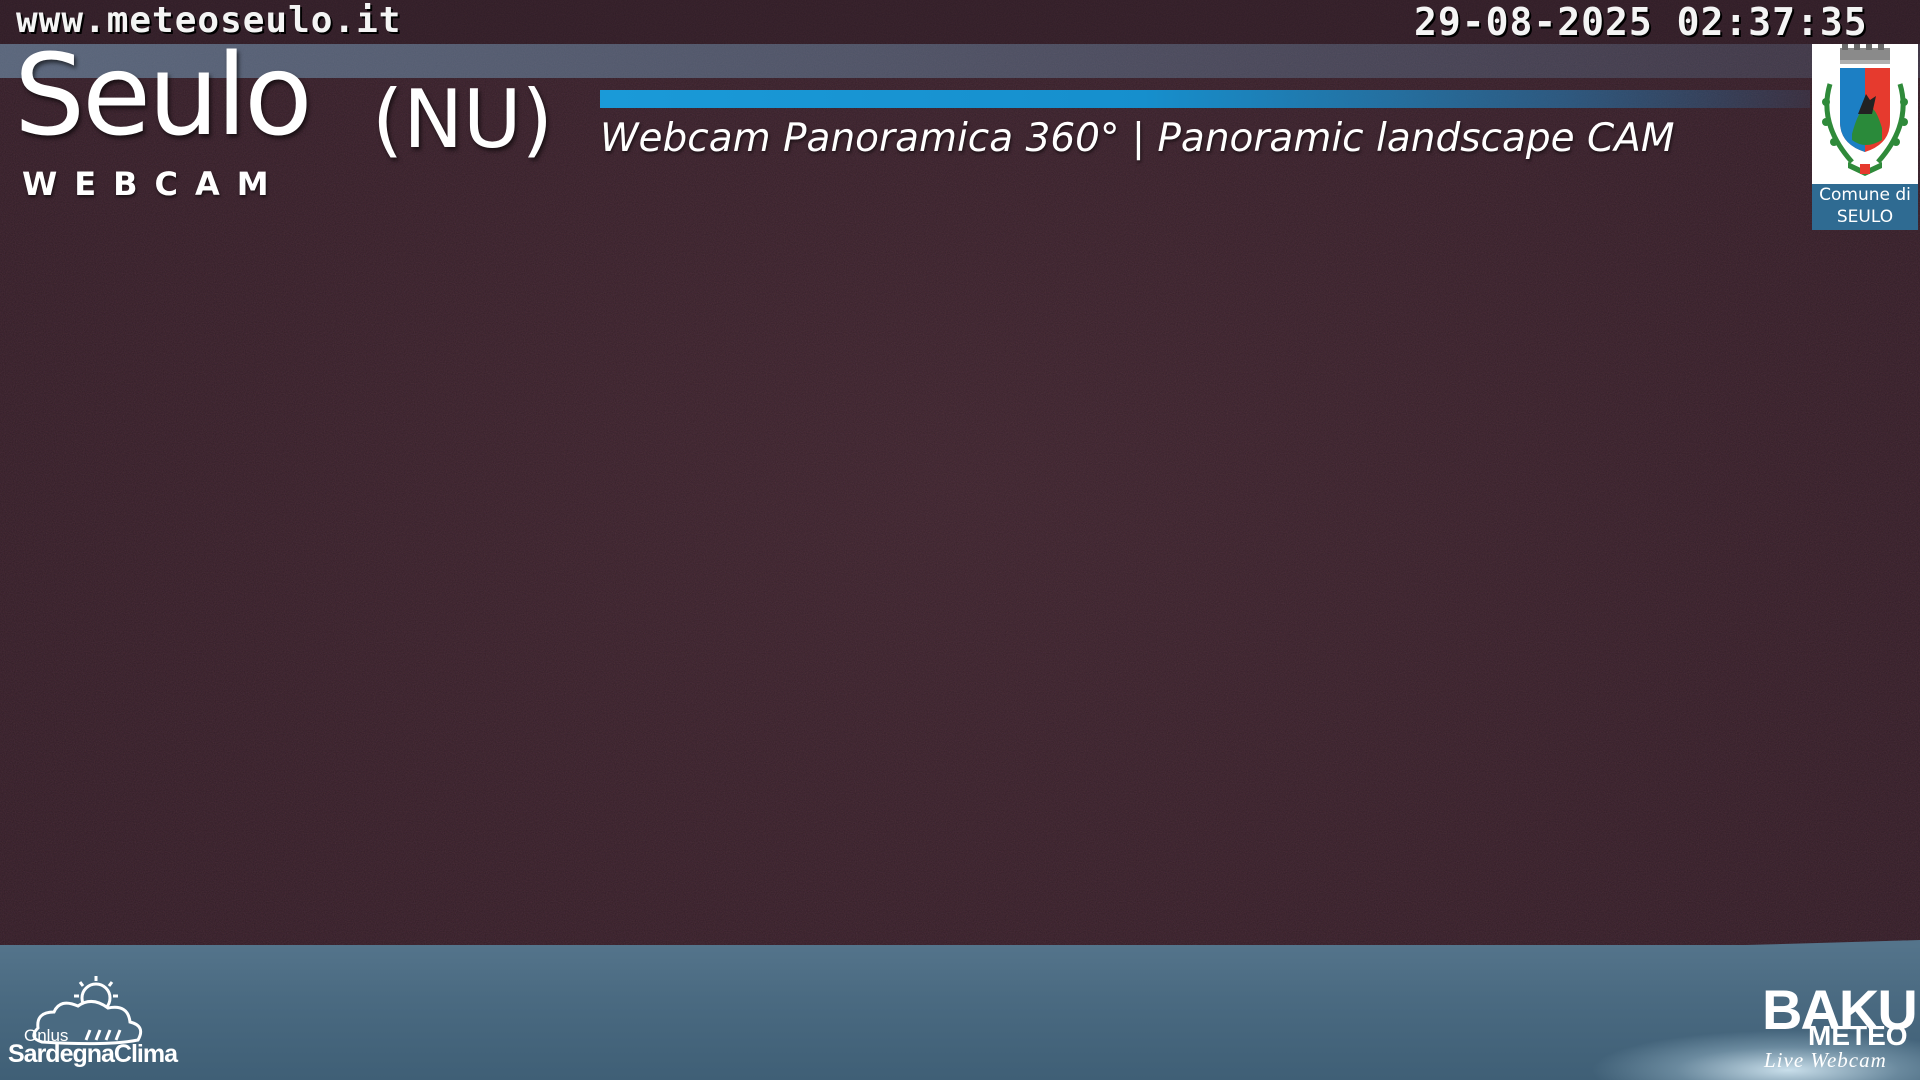 This screenshot has width=1920, height=1080. Describe the element at coordinates (1205, 99) in the screenshot. I see `accent-bar` at that location.